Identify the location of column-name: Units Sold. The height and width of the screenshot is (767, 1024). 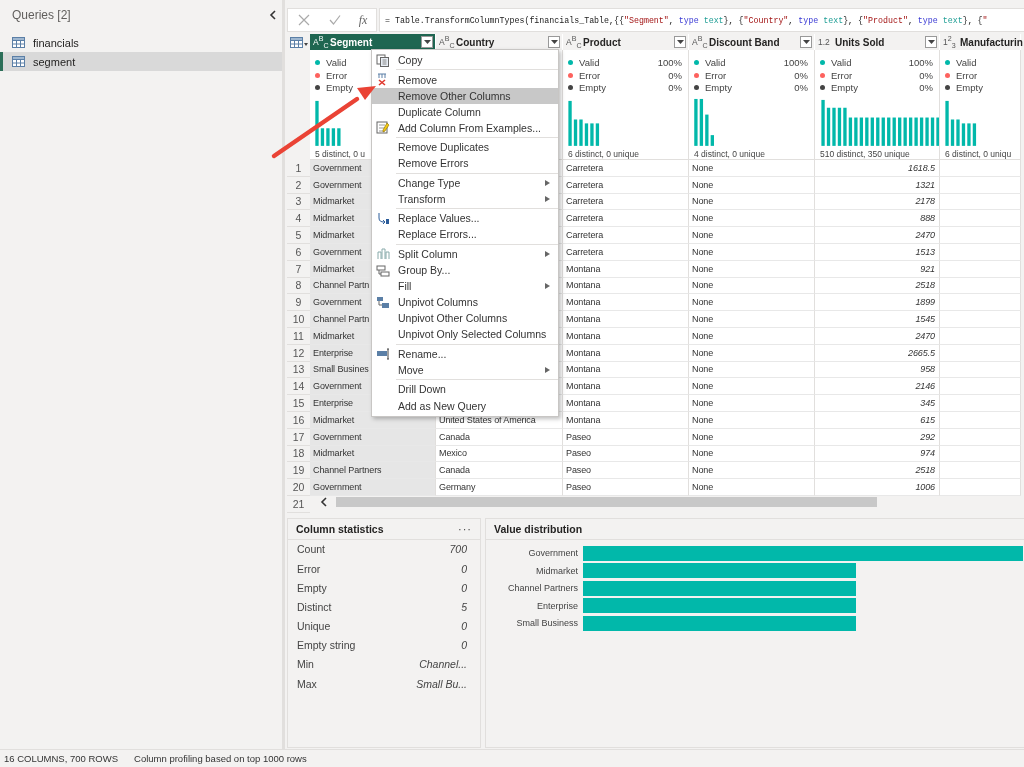
(860, 42).